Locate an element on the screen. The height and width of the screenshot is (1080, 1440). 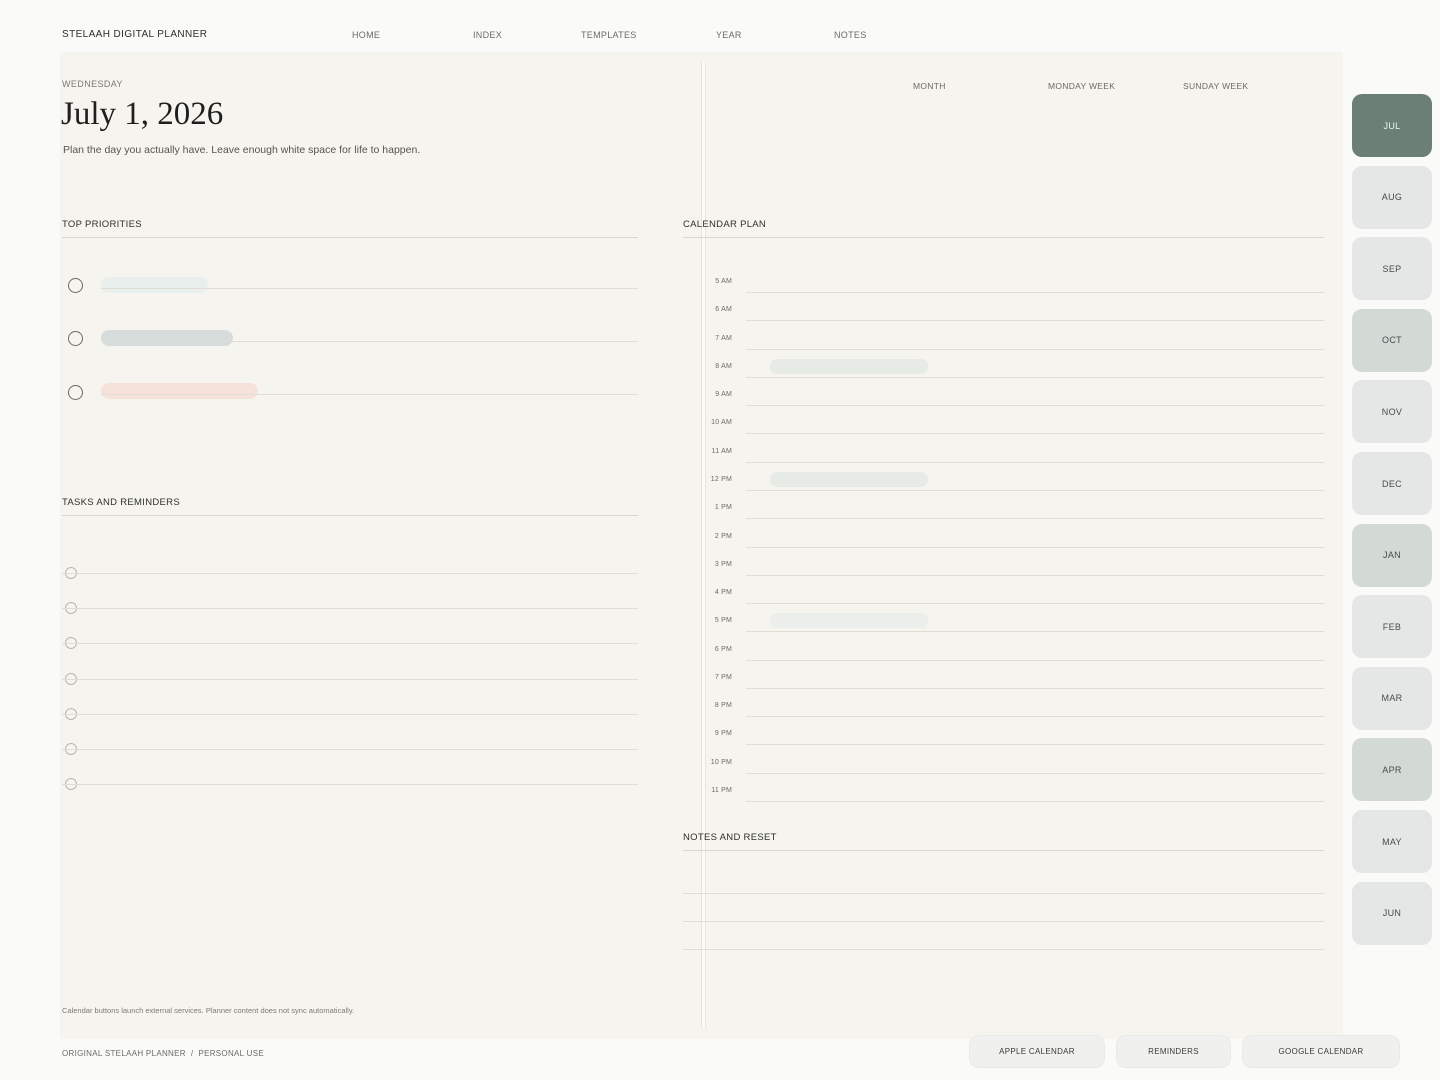
hour-label: 6 PM is located at coordinates (723, 649).